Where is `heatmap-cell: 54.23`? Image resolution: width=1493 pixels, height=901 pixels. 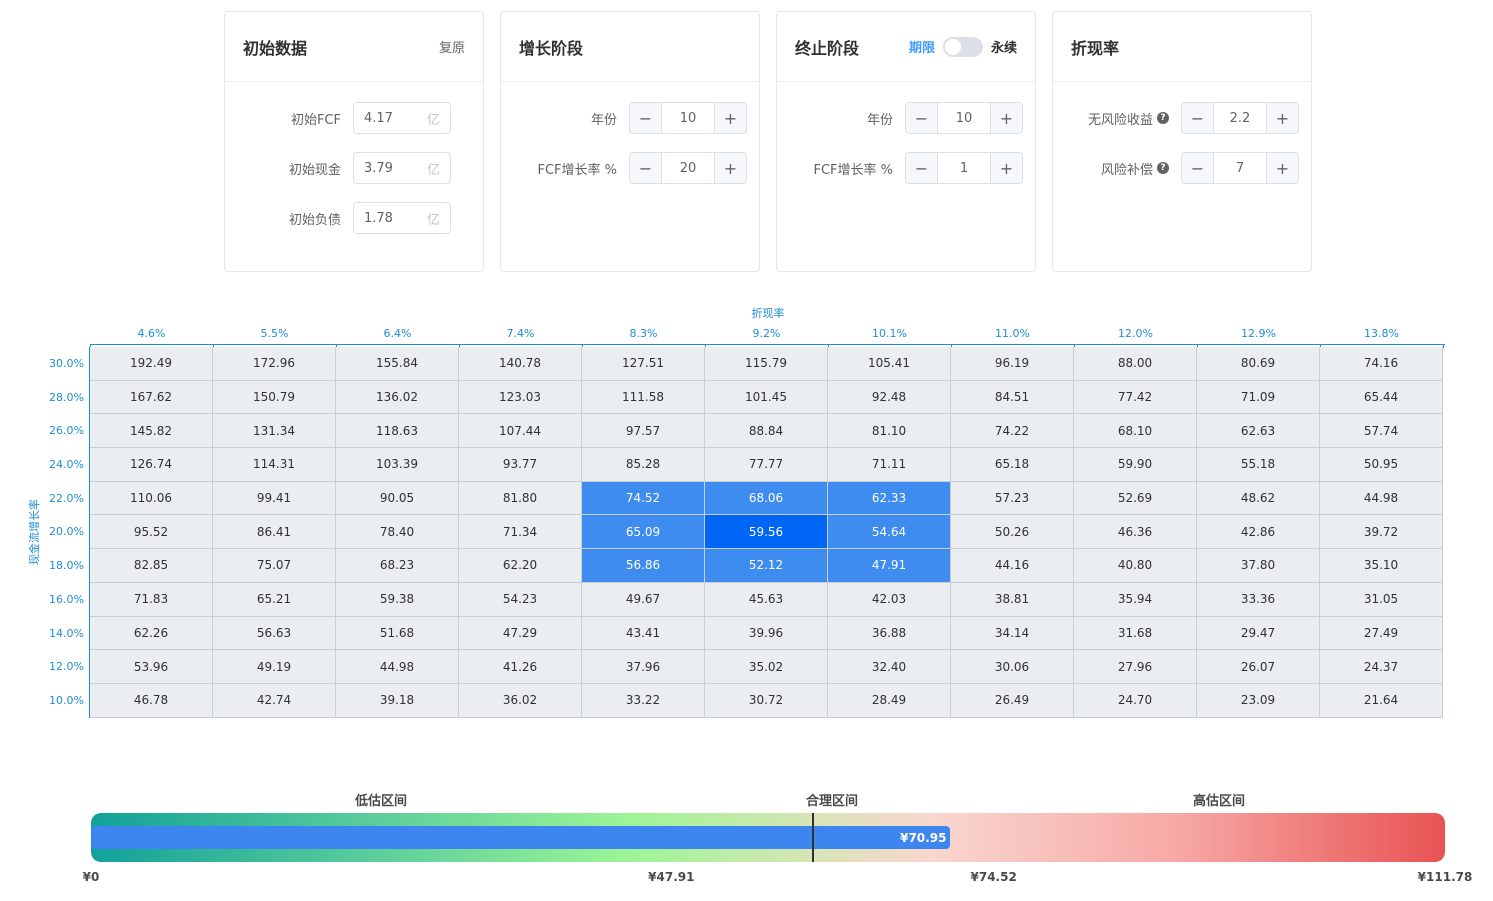
heatmap-cell: 54.23 is located at coordinates (520, 599).